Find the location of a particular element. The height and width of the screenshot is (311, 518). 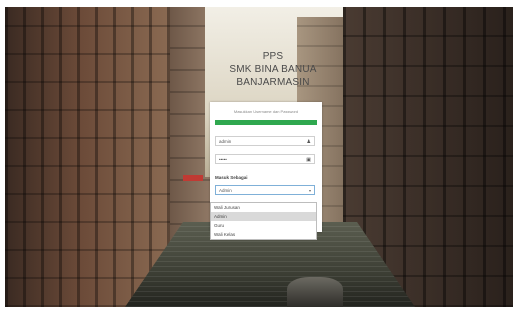

lock-icon: ▣ is located at coordinates (308, 160).